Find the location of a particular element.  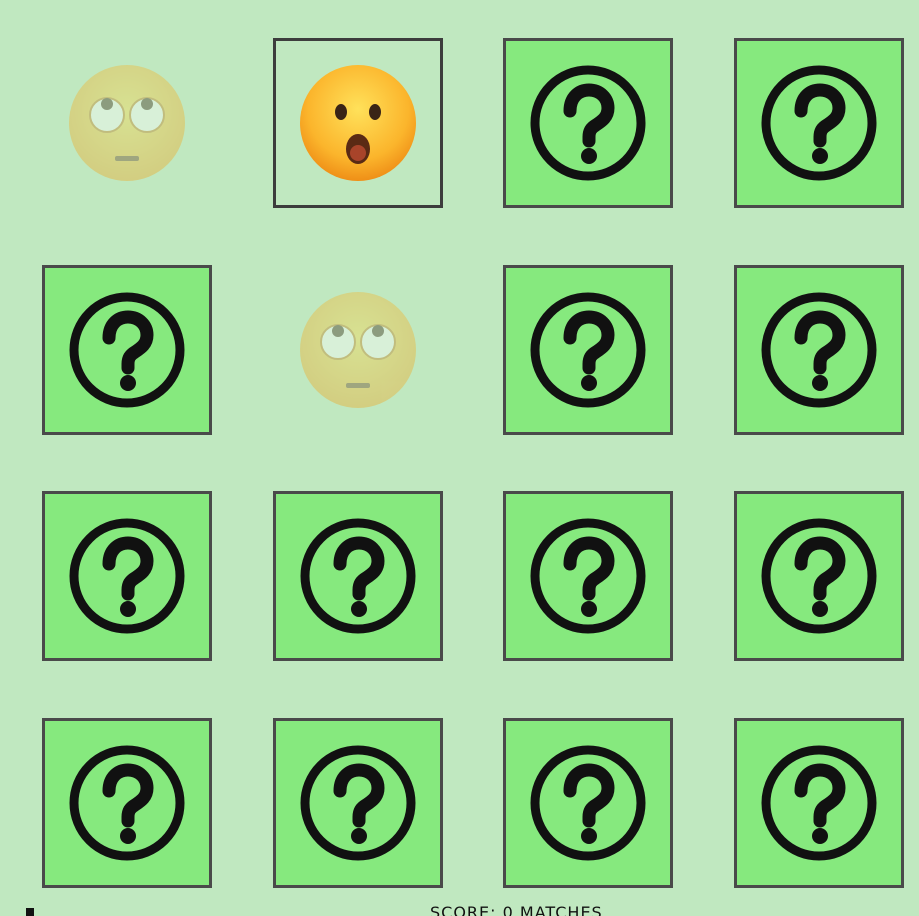

status-marker is located at coordinates (30, 912).